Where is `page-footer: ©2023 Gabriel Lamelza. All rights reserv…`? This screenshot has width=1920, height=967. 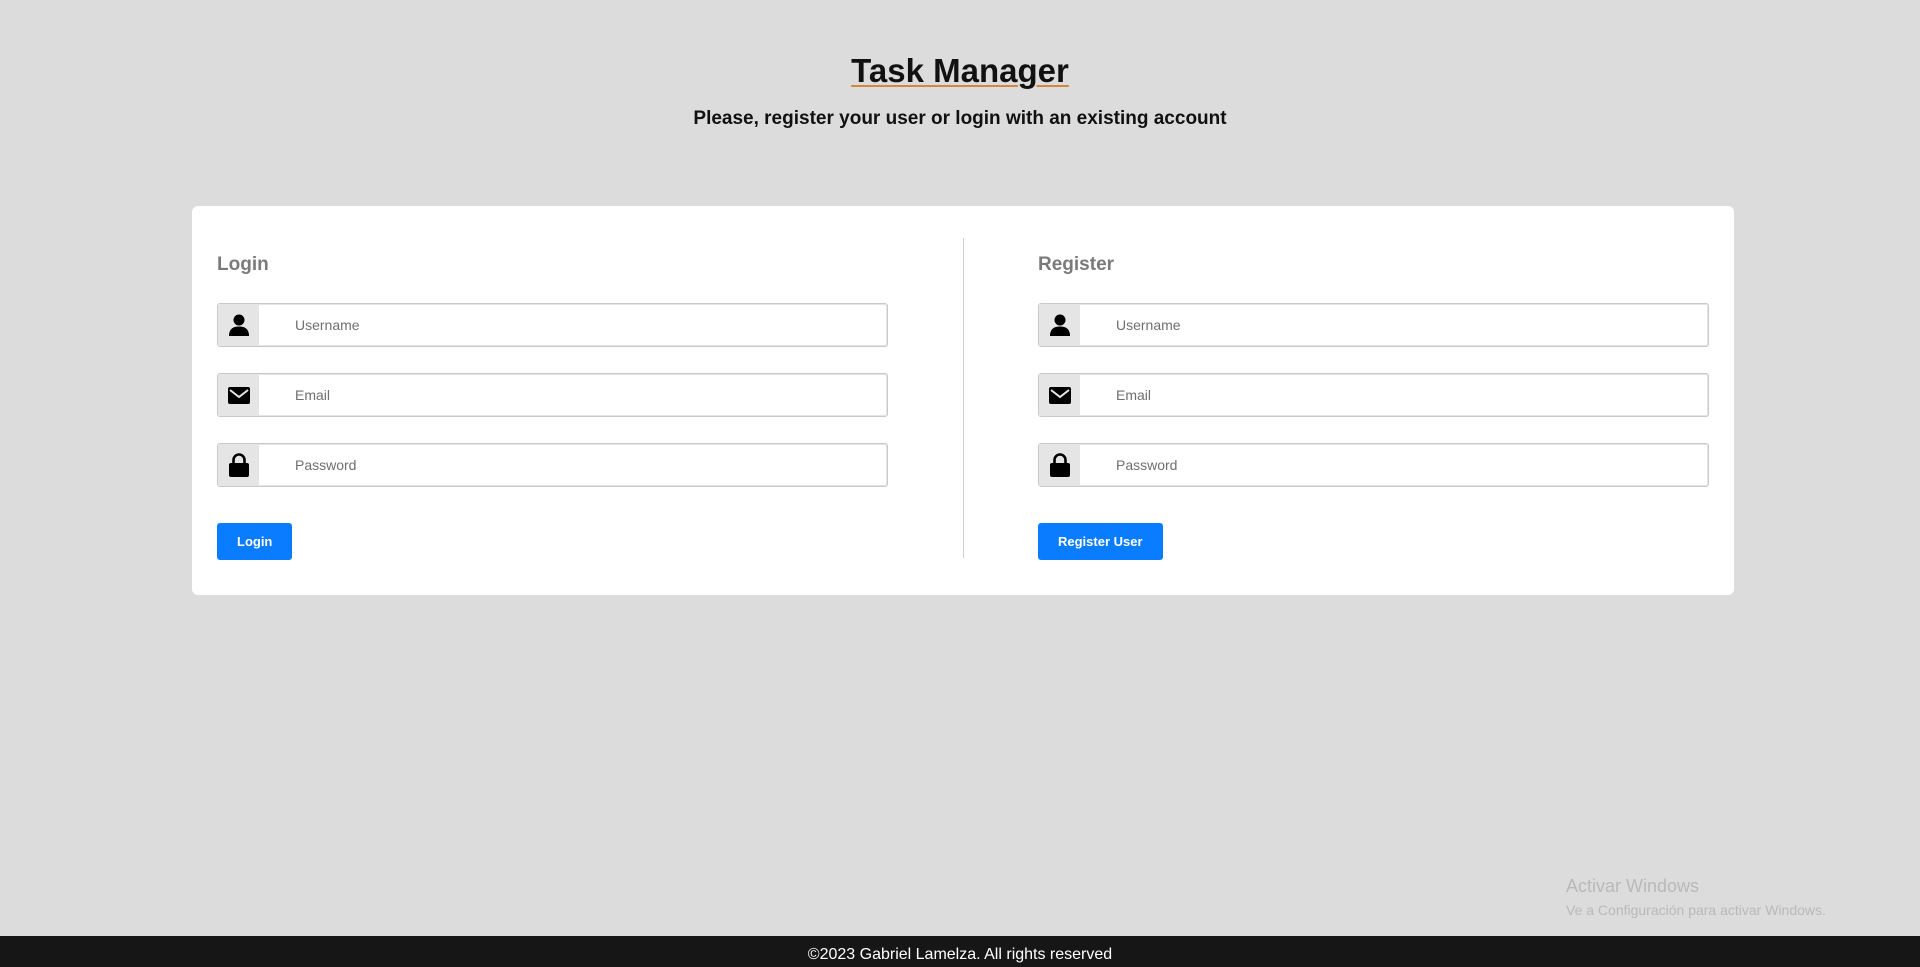 page-footer: ©2023 Gabriel Lamelza. All rights reserv… is located at coordinates (960, 951).